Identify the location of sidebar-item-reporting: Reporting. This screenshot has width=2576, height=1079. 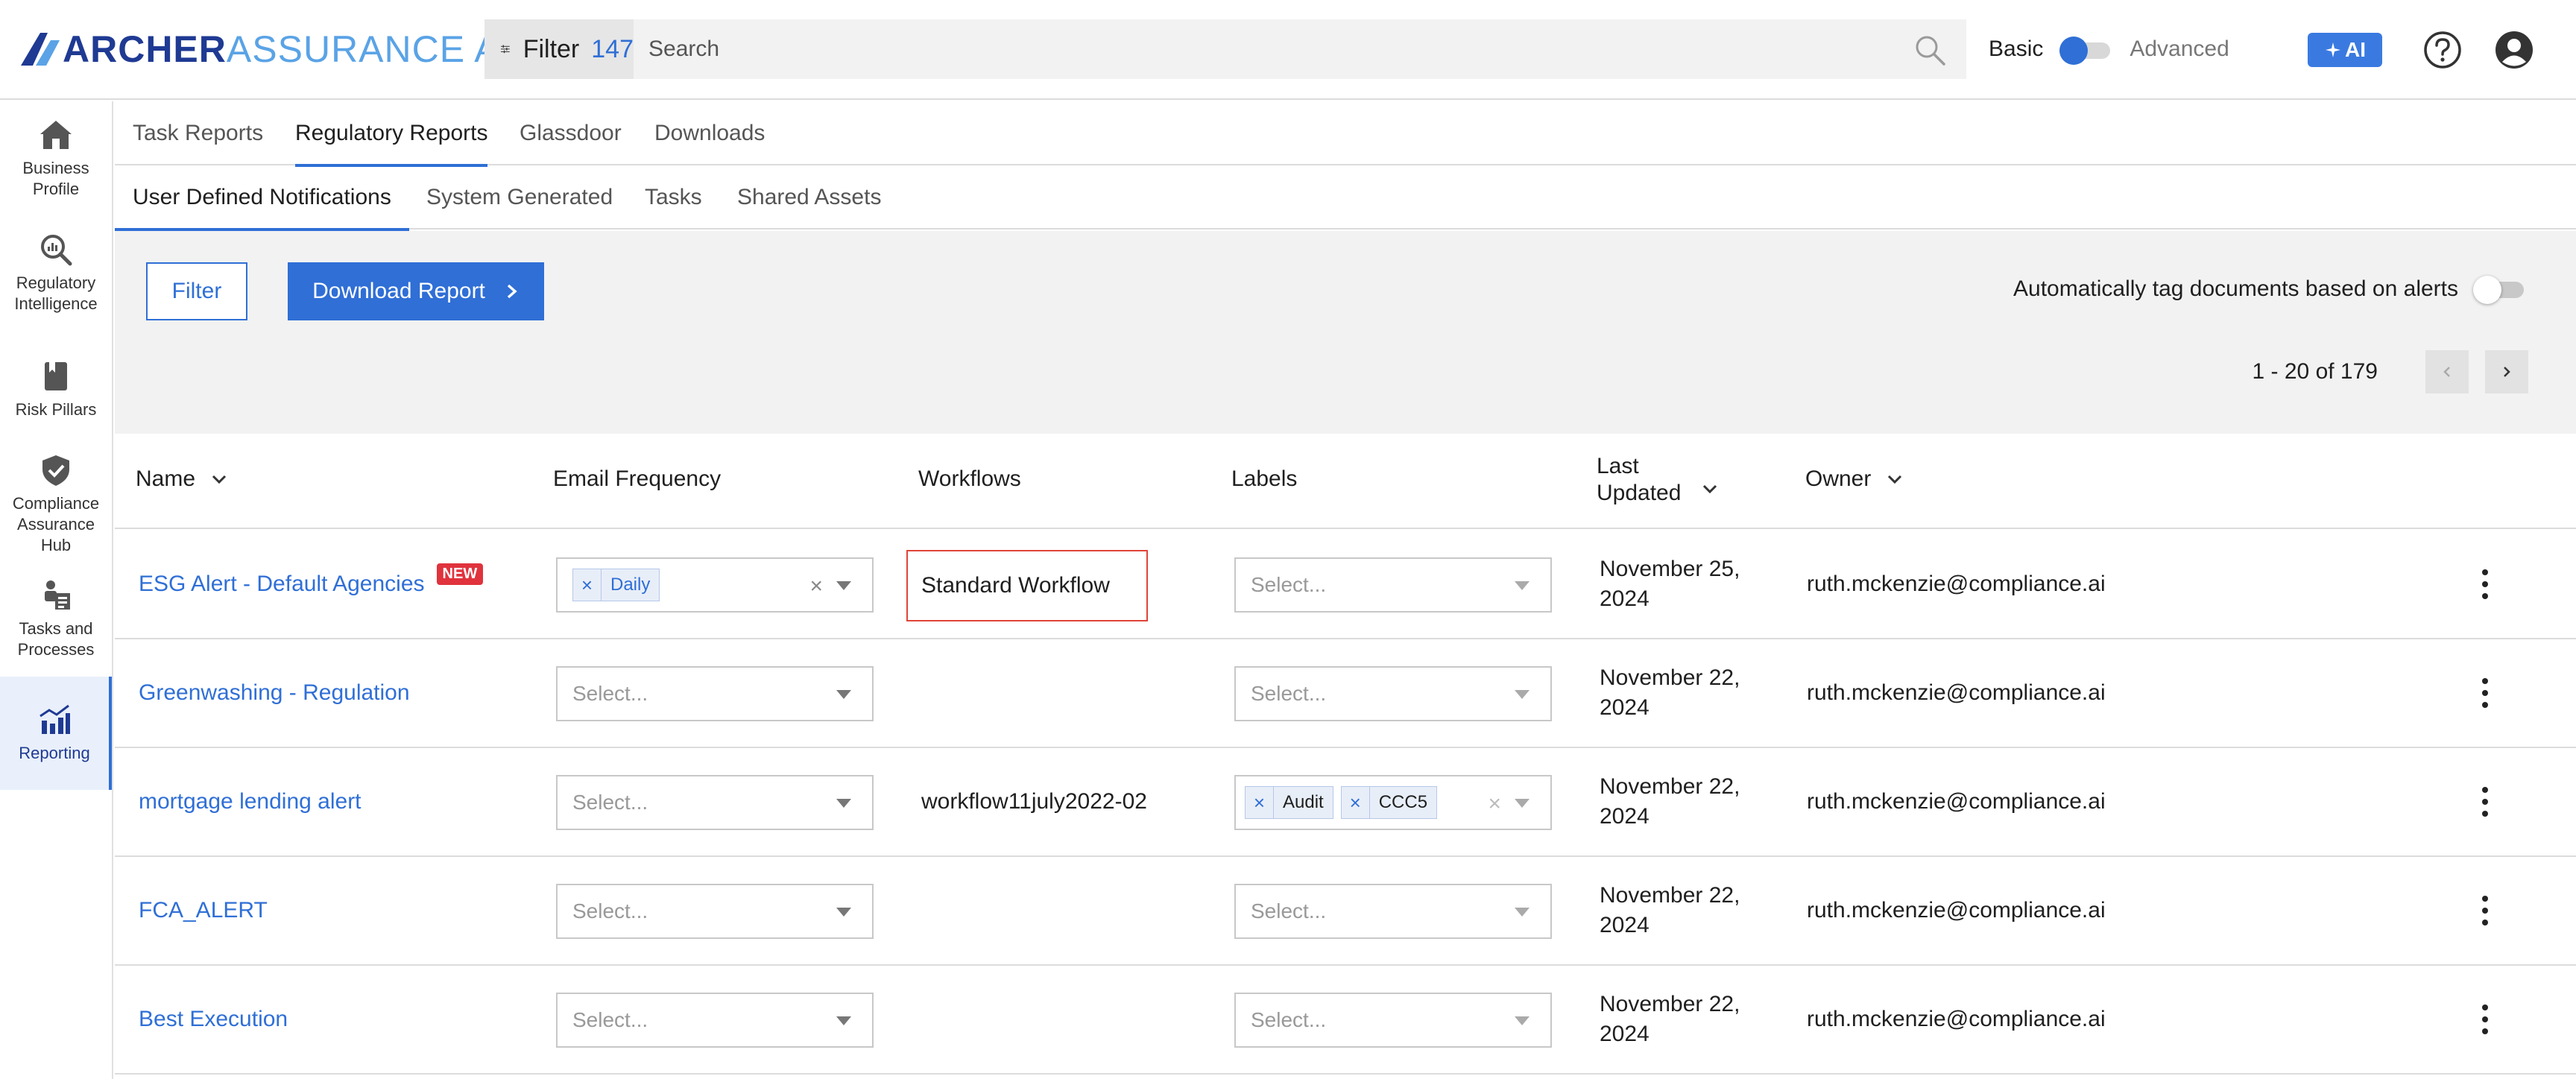
(56, 733).